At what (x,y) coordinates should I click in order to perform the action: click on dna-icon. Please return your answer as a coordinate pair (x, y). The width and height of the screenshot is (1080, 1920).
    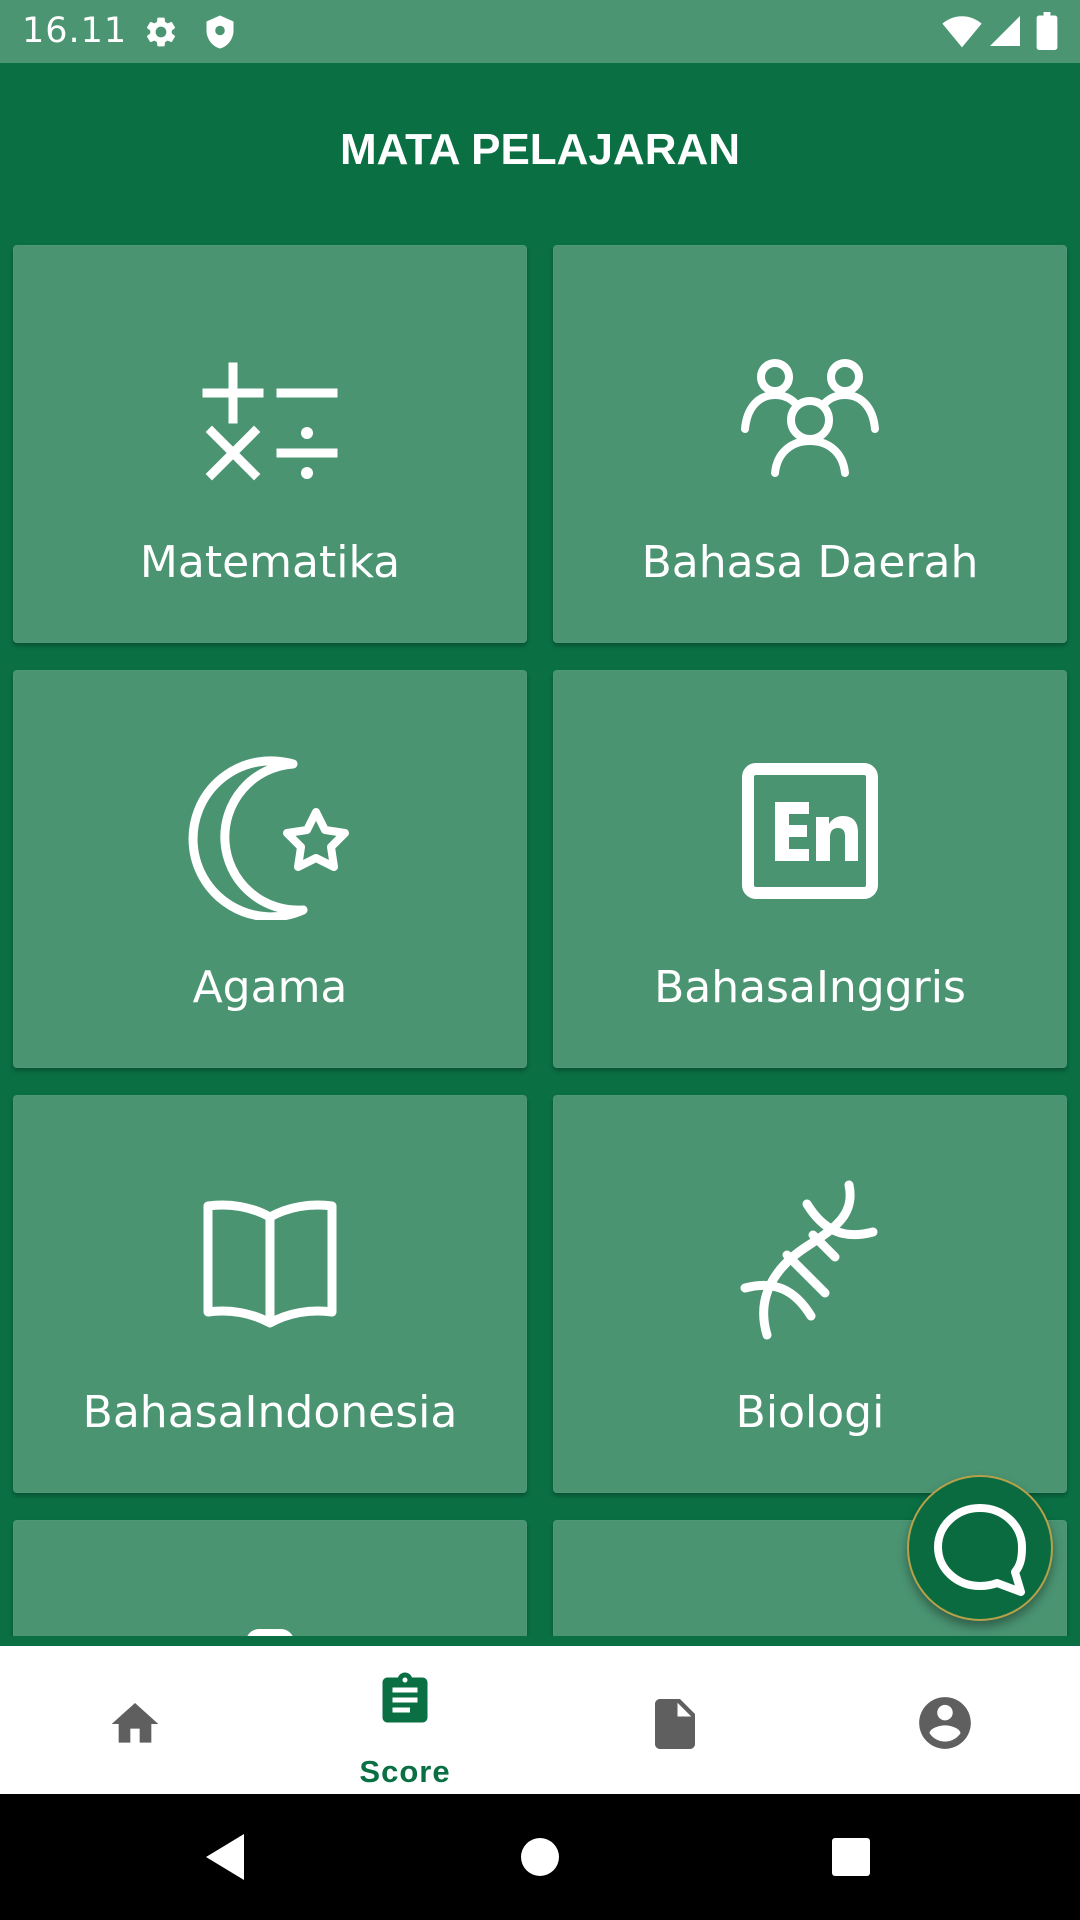
    Looking at the image, I should click on (809, 1260).